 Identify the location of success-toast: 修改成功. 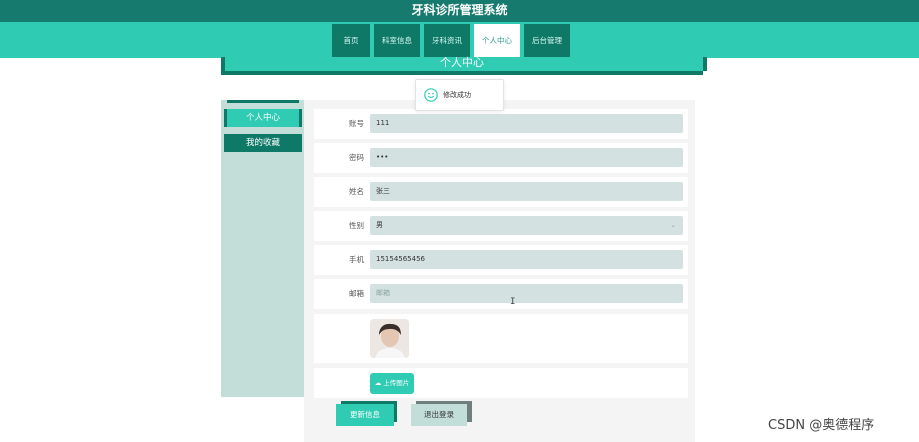
(459, 95).